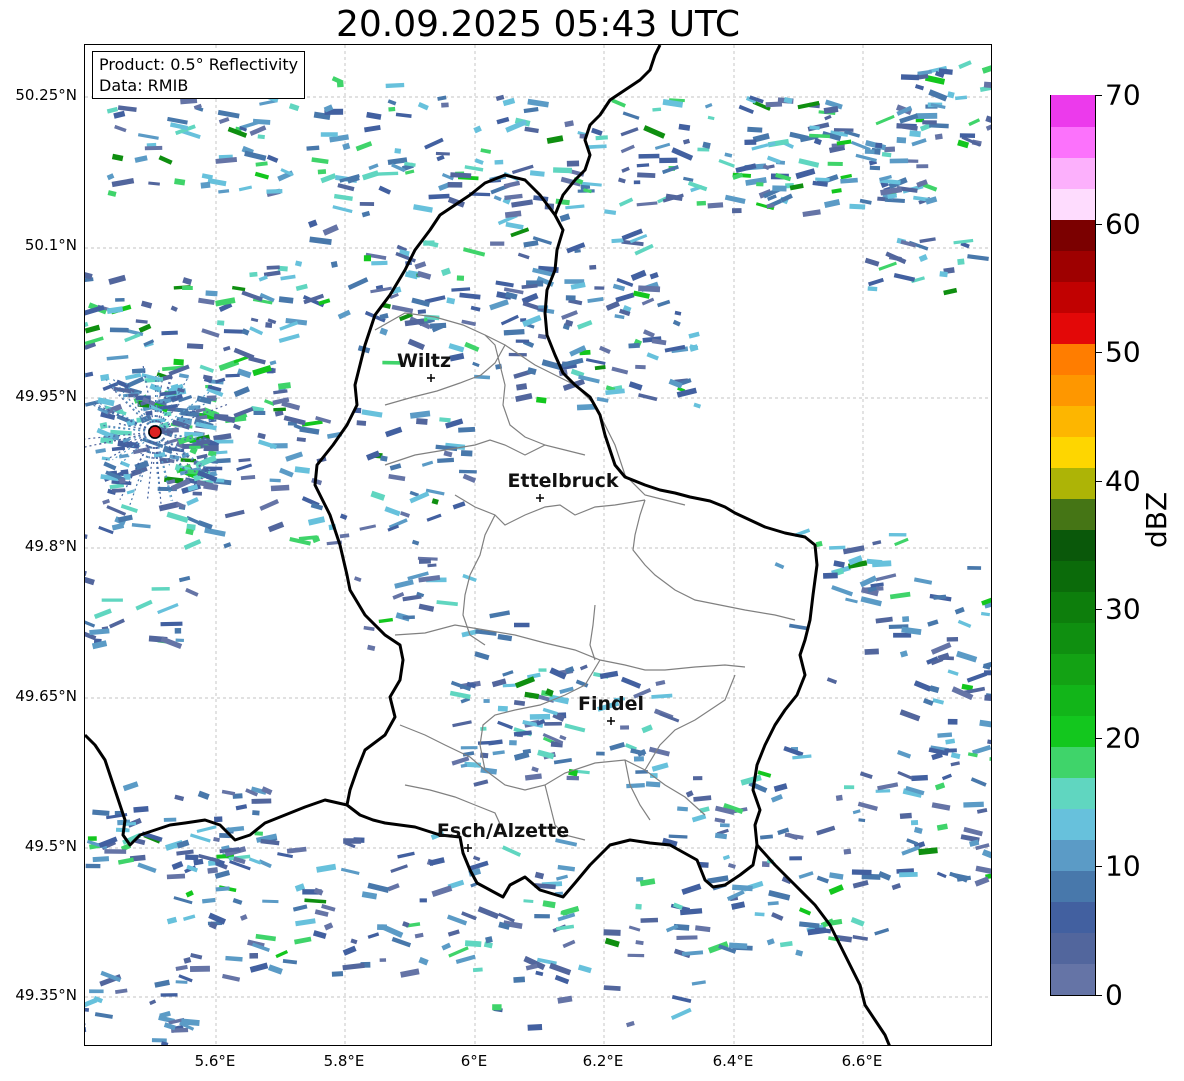 The width and height of the screenshot is (1184, 1081). I want to click on district-line, so click(690, 722).